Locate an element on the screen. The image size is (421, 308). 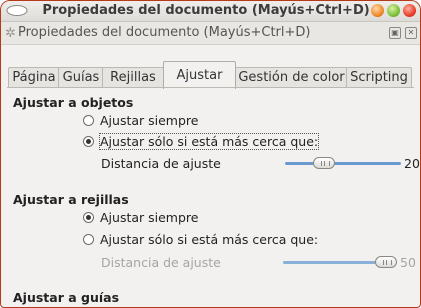
minimize-icon is located at coordinates (377, 10).